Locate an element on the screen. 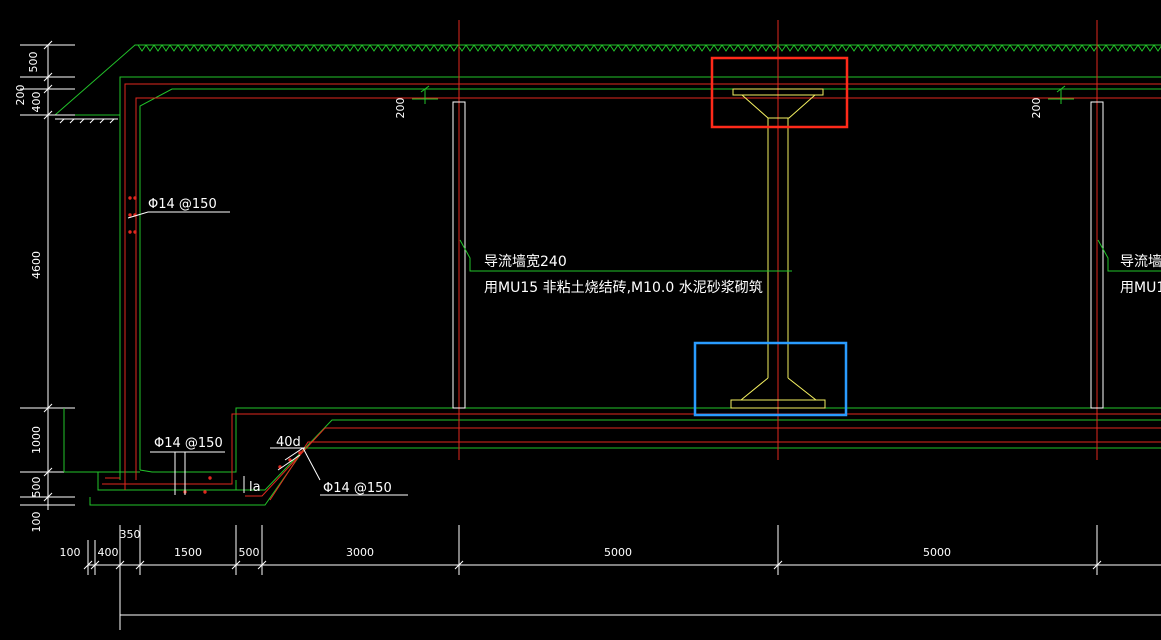  bottom-dim-5000-a: 5000 is located at coordinates (618, 552).